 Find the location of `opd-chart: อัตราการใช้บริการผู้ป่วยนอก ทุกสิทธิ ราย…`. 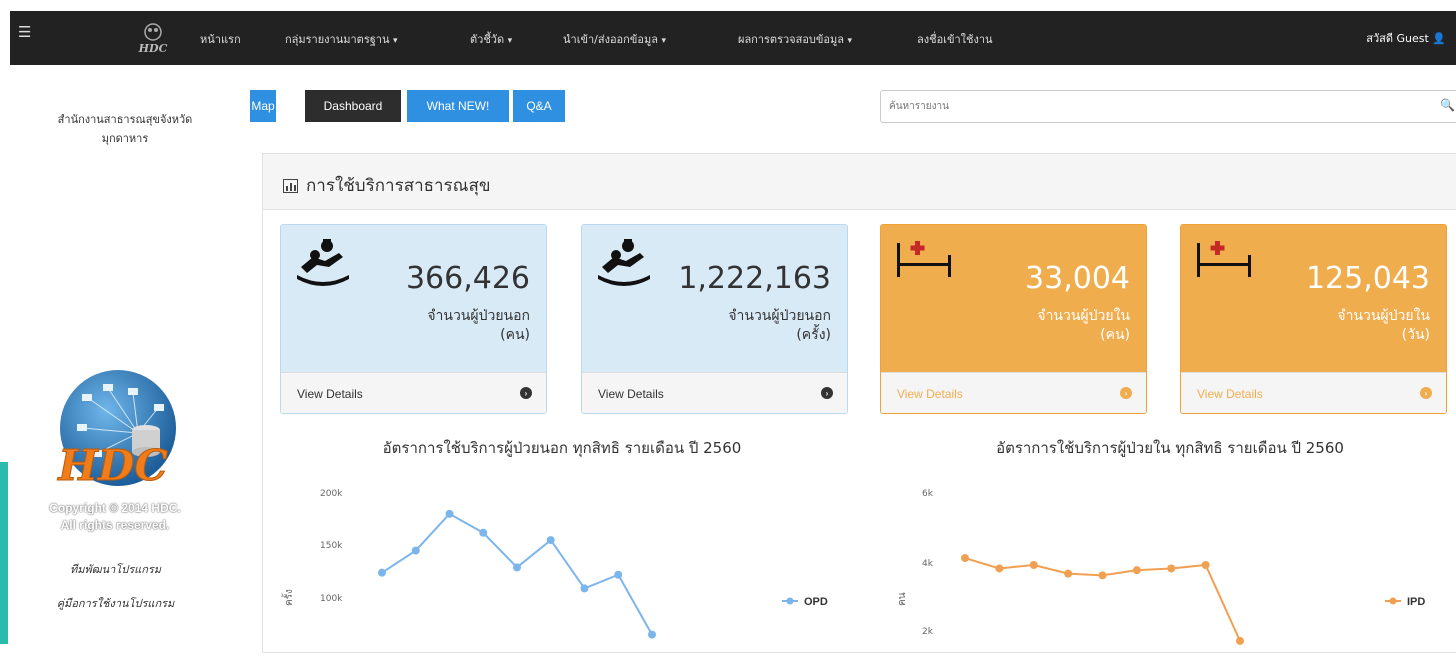

opd-chart: อัตราการใช้บริการผู้ป่วยนอก ทุกสิทธิ ราย… is located at coordinates (562, 546).